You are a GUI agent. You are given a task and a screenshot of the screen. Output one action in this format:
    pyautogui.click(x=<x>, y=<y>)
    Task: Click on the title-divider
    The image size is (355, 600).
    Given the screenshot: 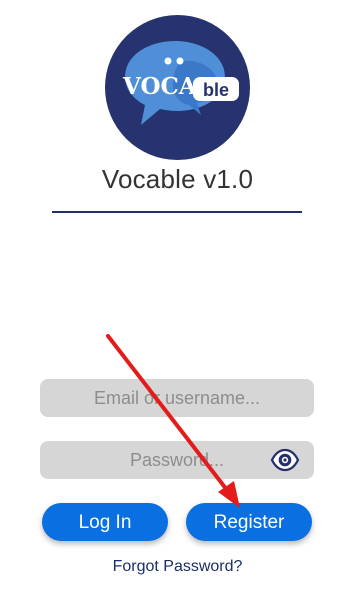 What is the action you would take?
    pyautogui.click(x=177, y=212)
    